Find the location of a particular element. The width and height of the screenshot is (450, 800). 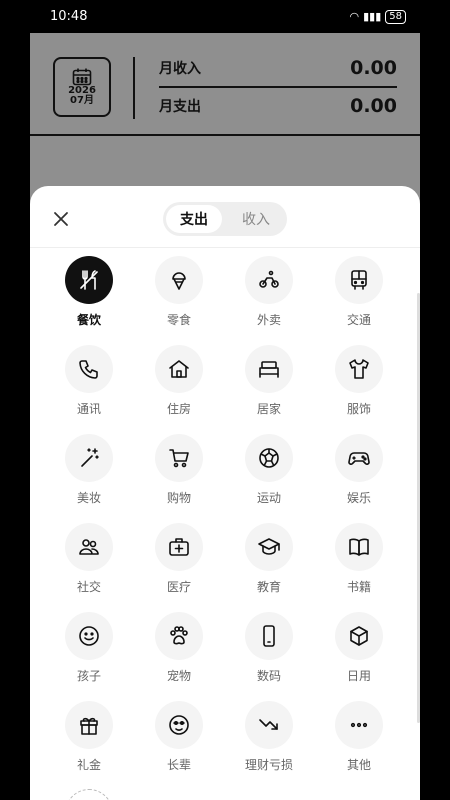

category-label: 餐饮 is located at coordinates (88, 320).